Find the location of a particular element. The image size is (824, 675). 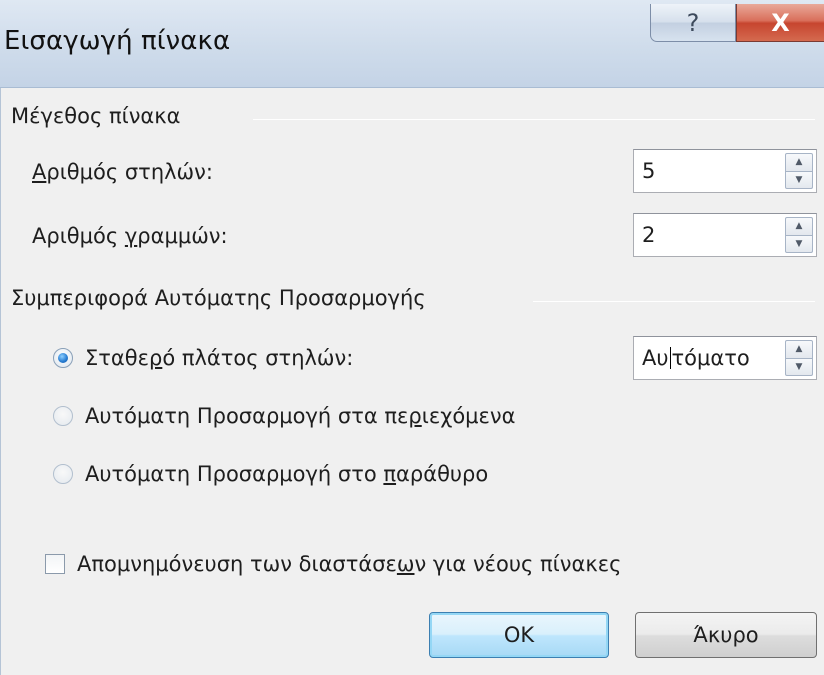

fixed-width-value: Αυ τόματο is located at coordinates (696, 358).